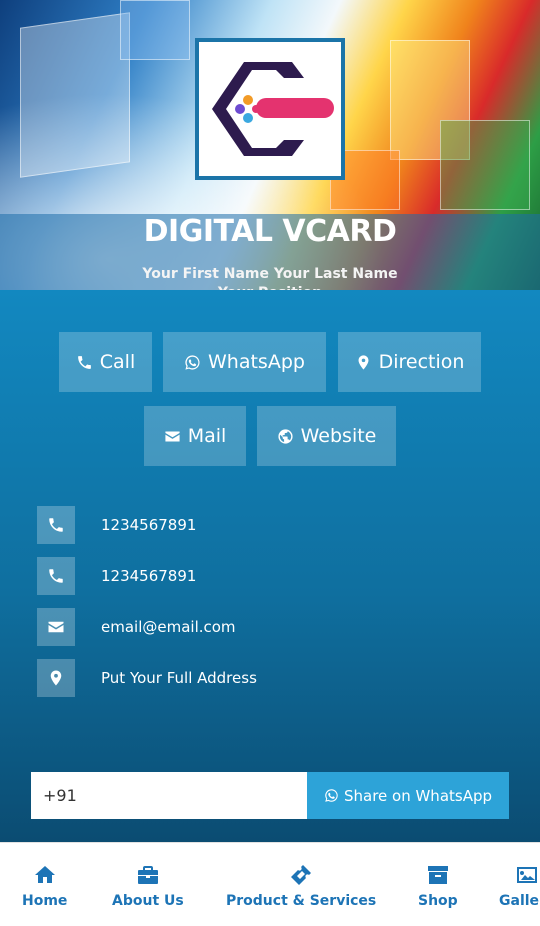 This screenshot has width=540, height=926. I want to click on nav-home-label: Home, so click(45, 901).